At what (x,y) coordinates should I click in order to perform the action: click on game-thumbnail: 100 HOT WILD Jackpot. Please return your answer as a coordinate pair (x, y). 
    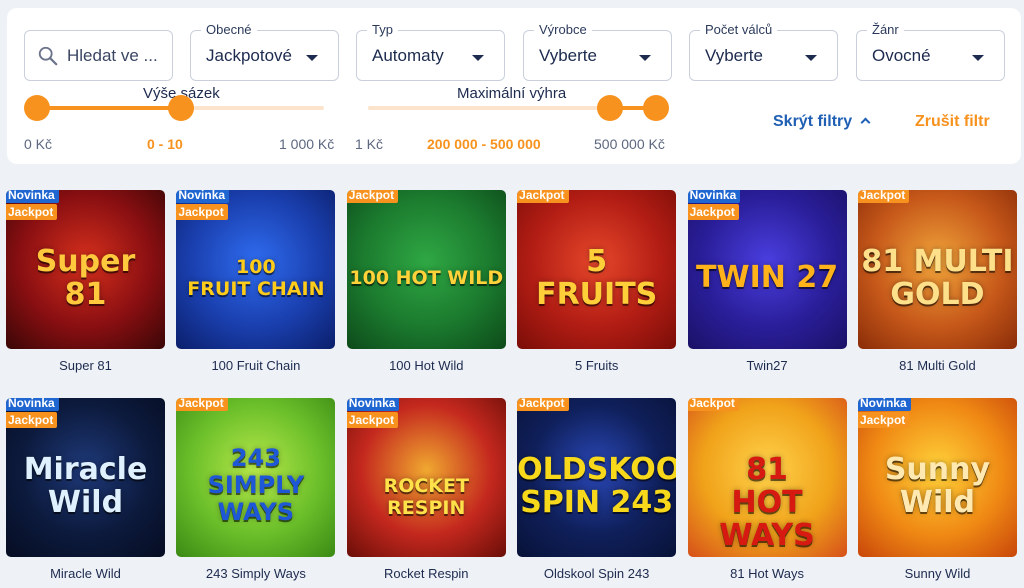
    Looking at the image, I should click on (426, 269).